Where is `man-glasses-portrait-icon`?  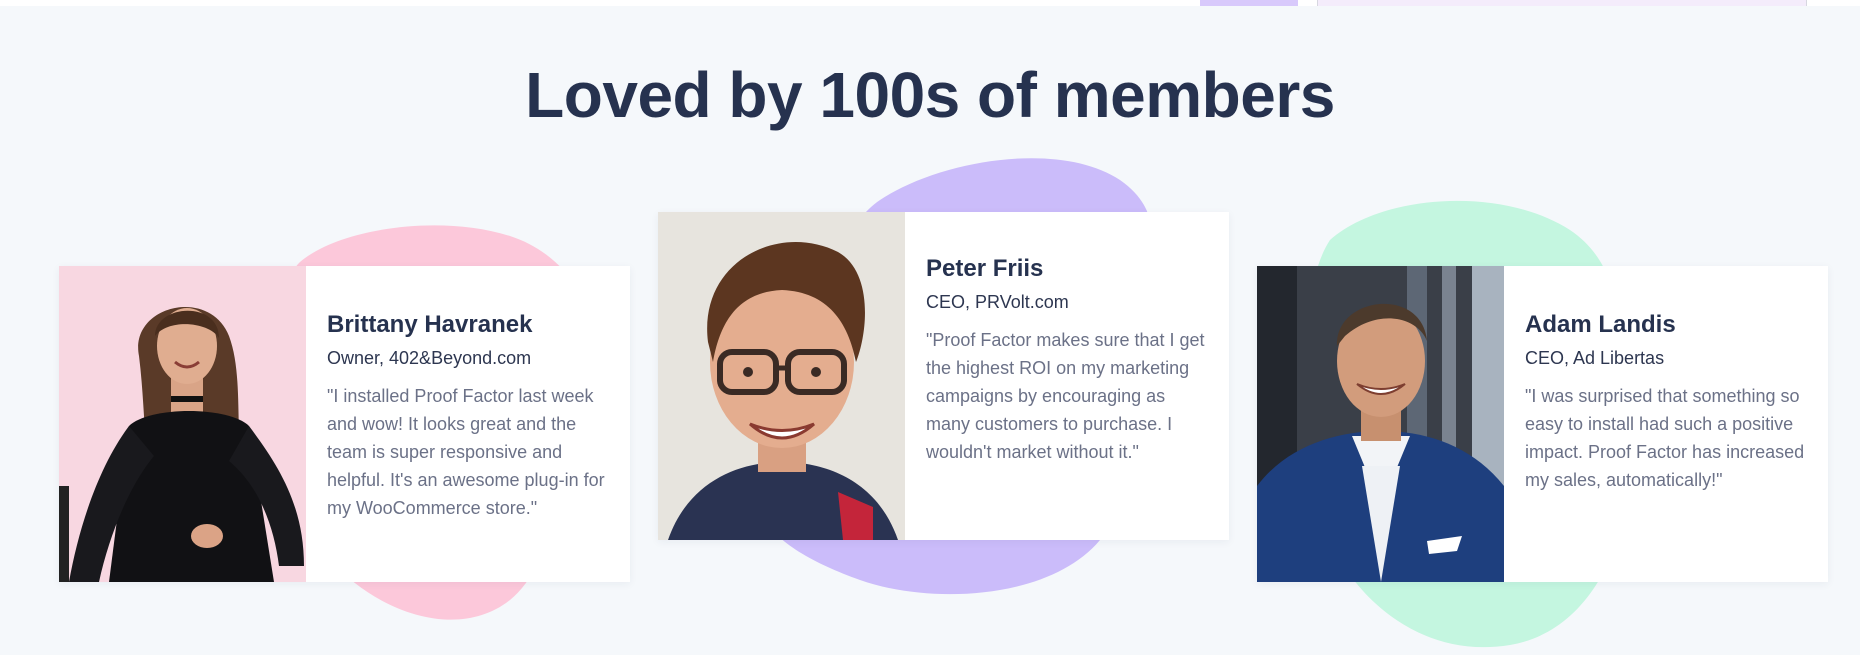 man-glasses-portrait-icon is located at coordinates (781, 376).